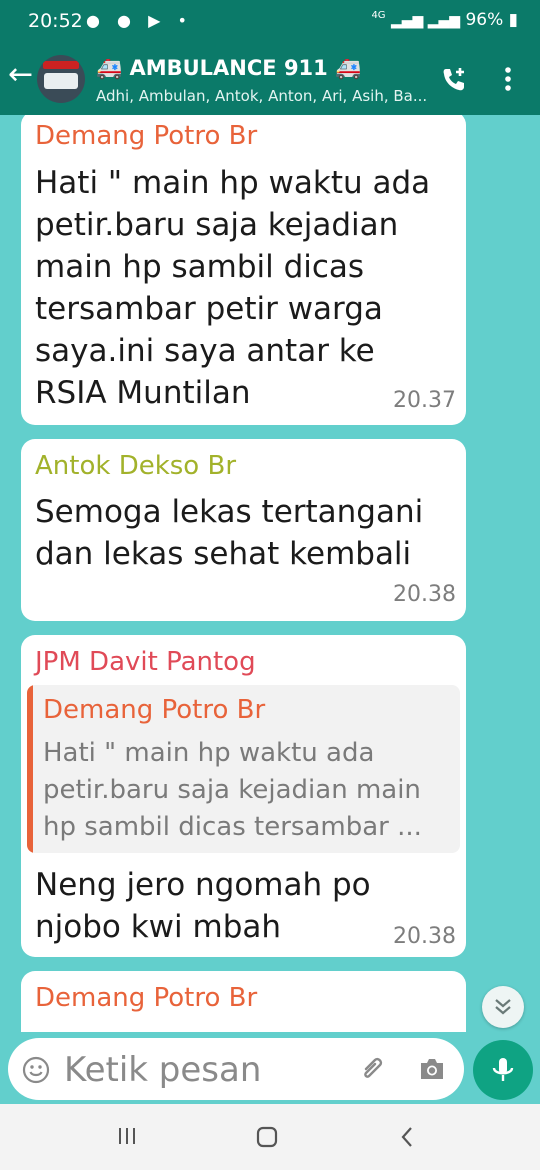 The height and width of the screenshot is (1170, 540). I want to click on camera-icon, so click(432, 1071).